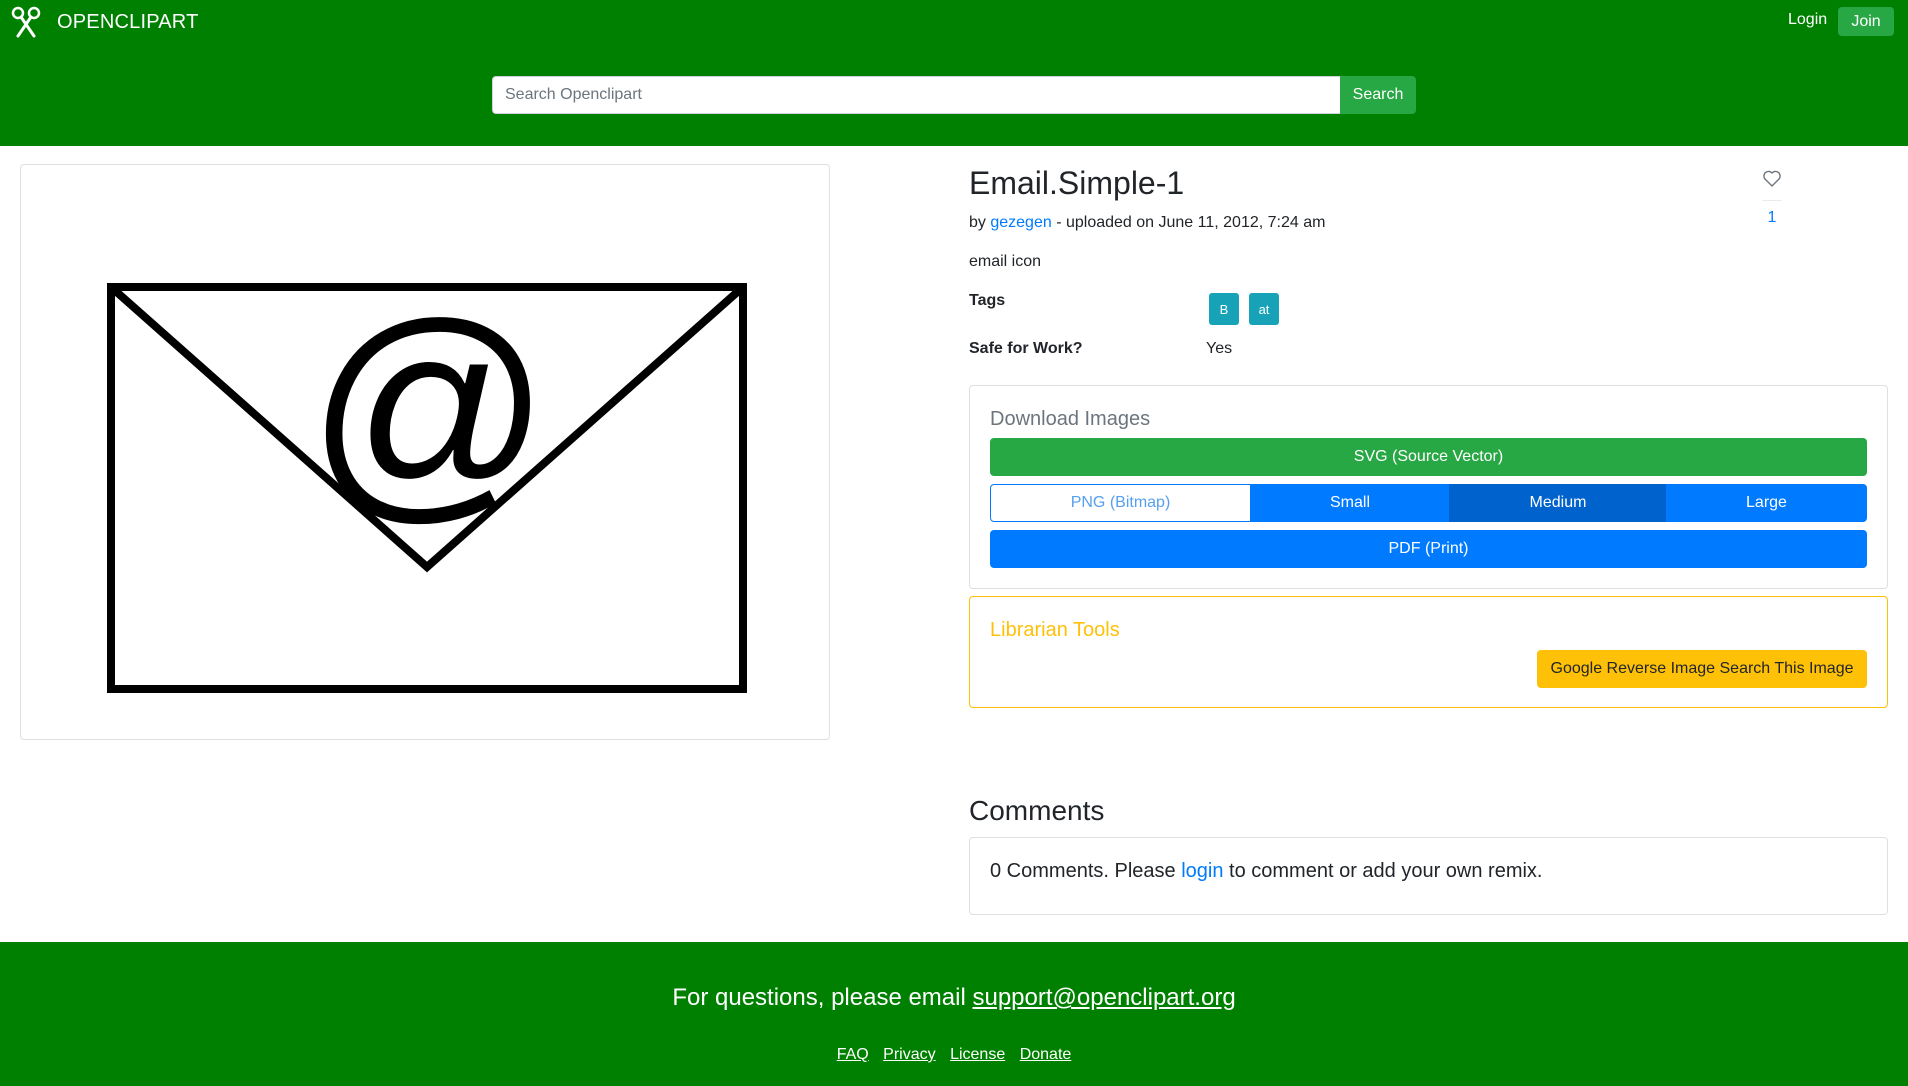 The image size is (1908, 1086). What do you see at coordinates (425, 412) in the screenshot?
I see `at-sign-glyph: @` at bounding box center [425, 412].